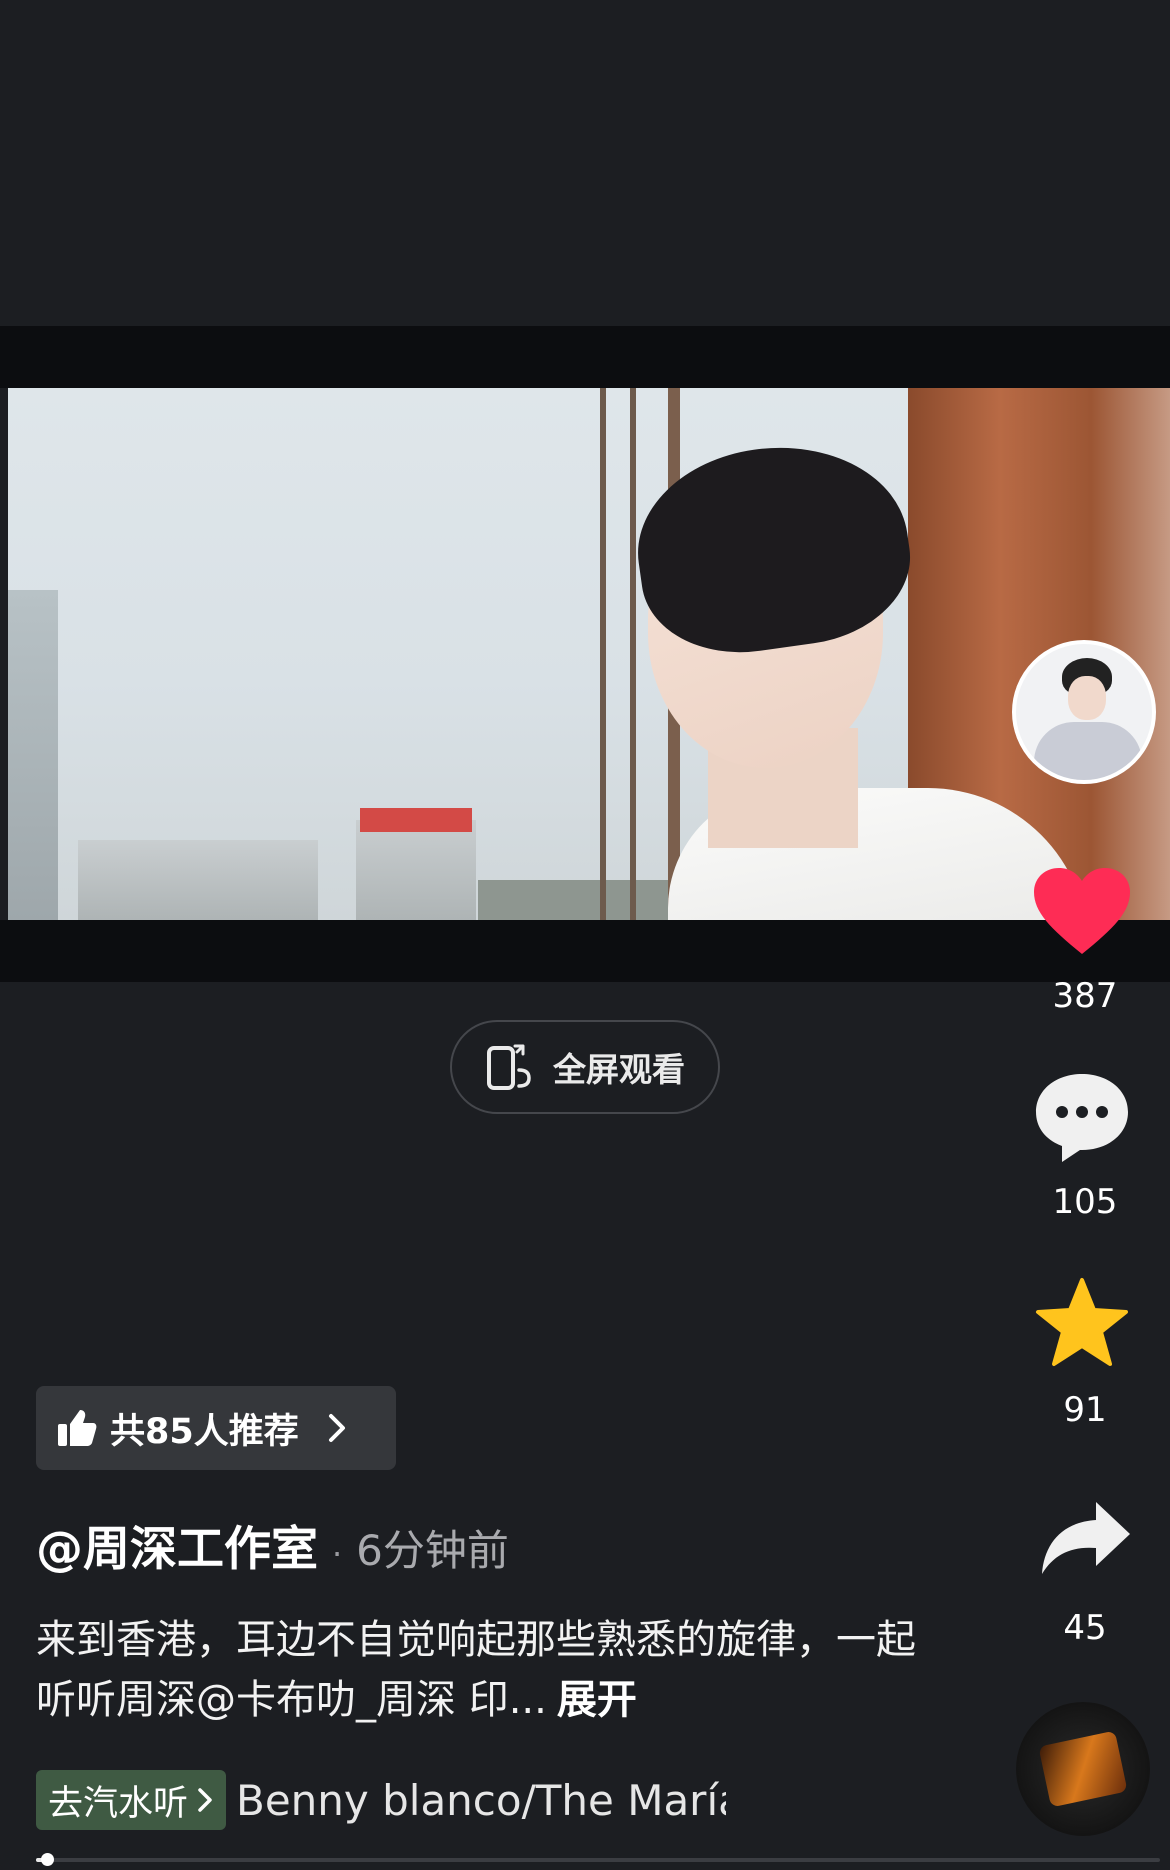 The width and height of the screenshot is (1170, 1870). Describe the element at coordinates (177, 1544) in the screenshot. I see `author-name: @周深工作室` at that location.